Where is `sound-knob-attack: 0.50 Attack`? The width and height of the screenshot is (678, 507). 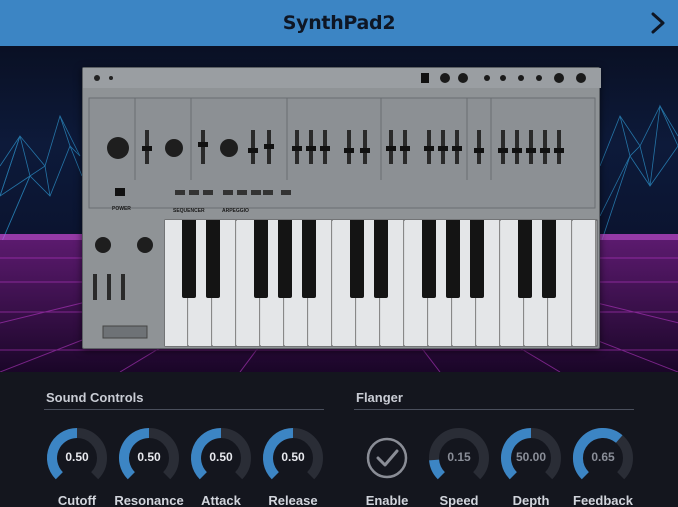 sound-knob-attack: 0.50 Attack is located at coordinates (221, 466).